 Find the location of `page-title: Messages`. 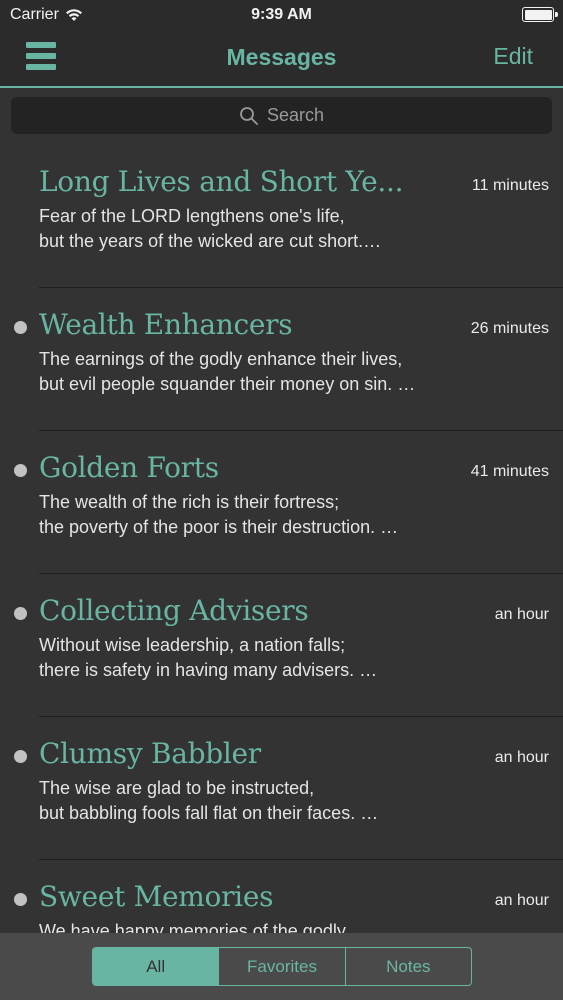

page-title: Messages is located at coordinates (281, 57).